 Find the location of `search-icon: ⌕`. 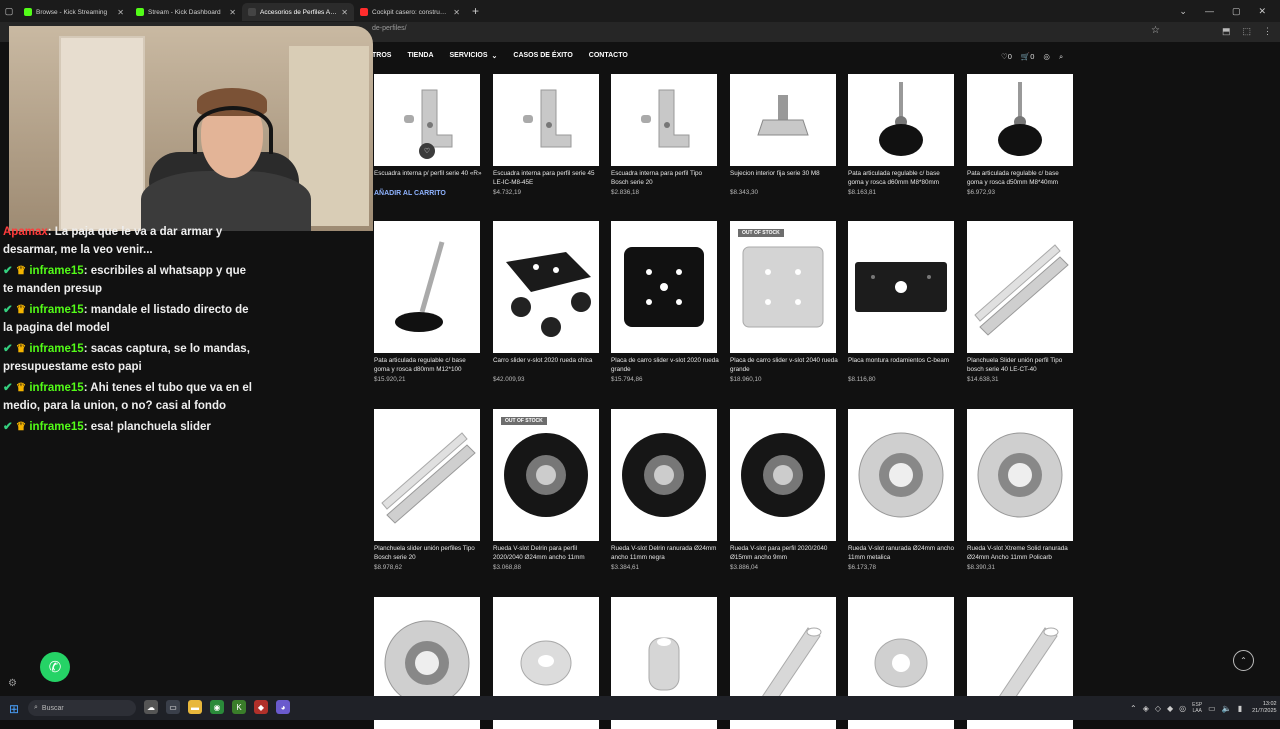

search-icon: ⌕ is located at coordinates (1061, 57).